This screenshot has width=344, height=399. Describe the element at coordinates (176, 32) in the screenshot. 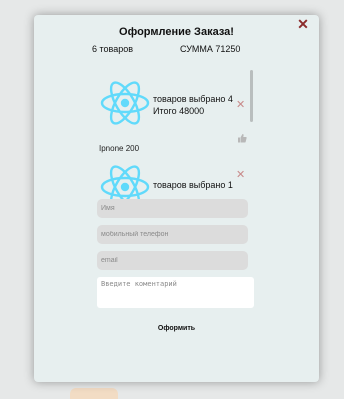

I see `modal-title: Оформление Заказа!` at that location.